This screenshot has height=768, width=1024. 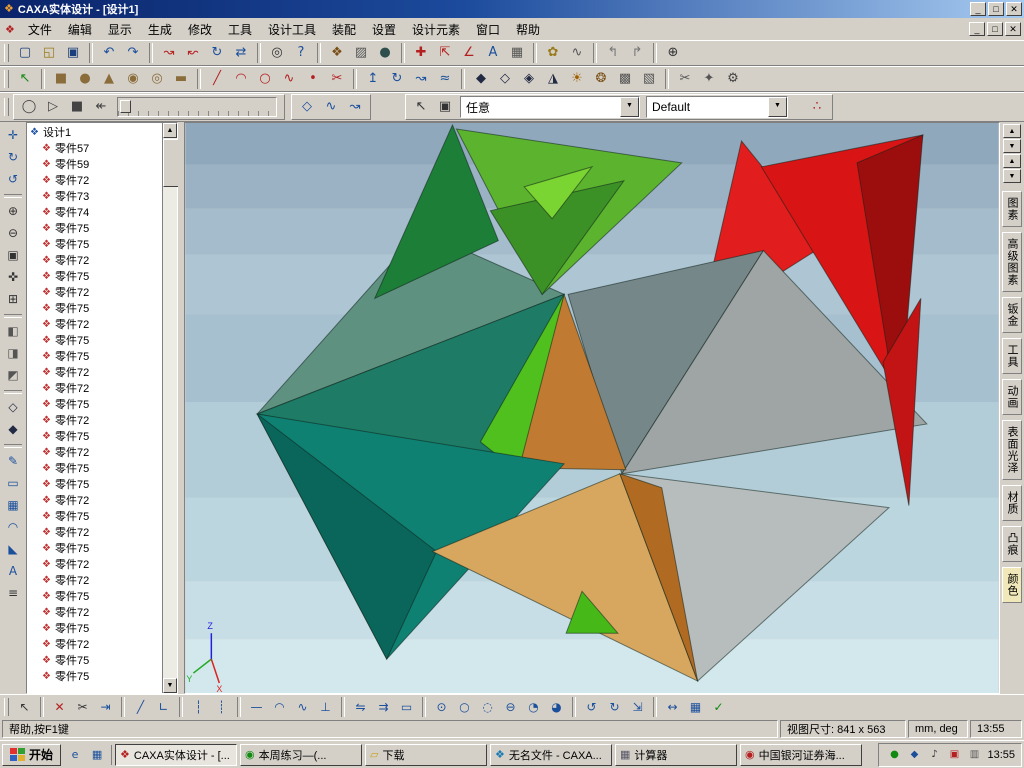 What do you see at coordinates (82, 706) in the screenshot?
I see `trim-curve-icon: ✂` at bounding box center [82, 706].